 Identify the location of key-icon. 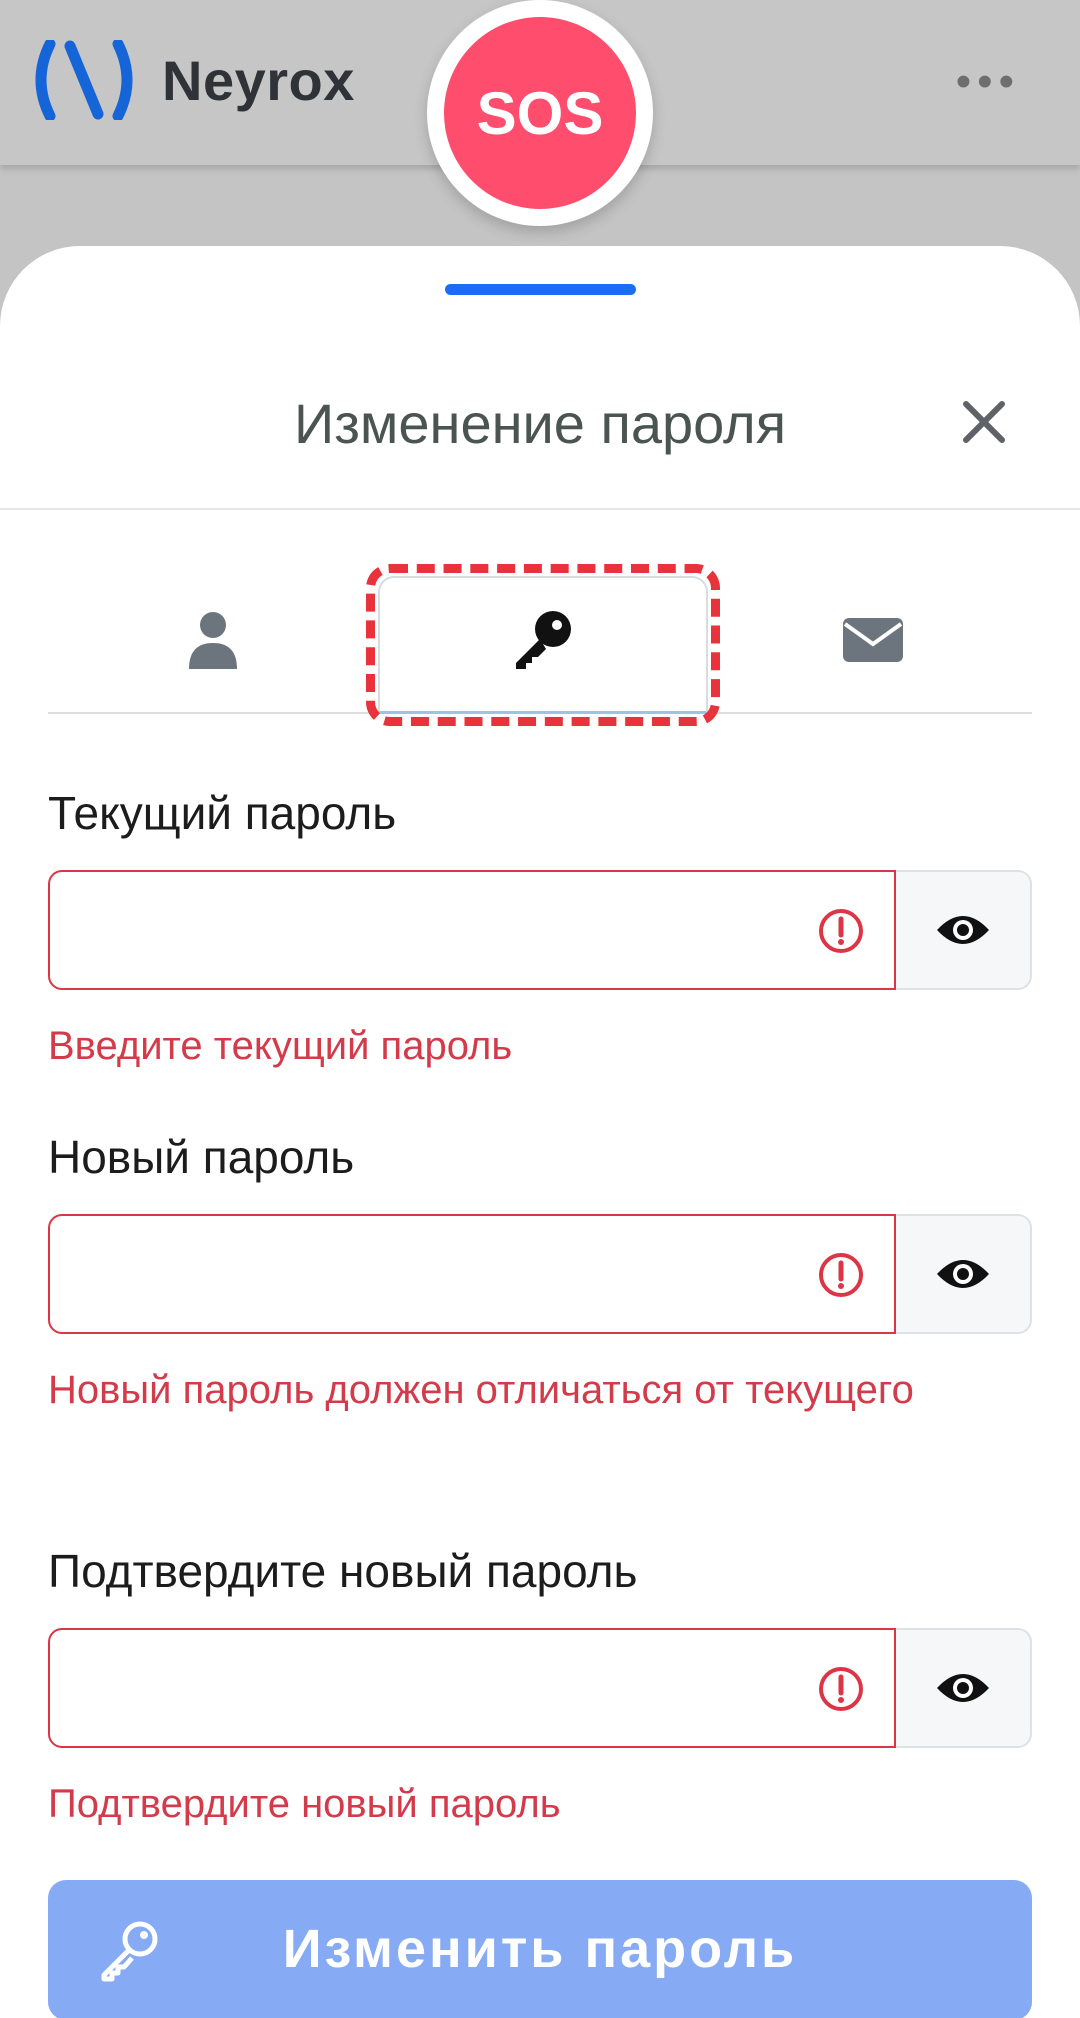
(543, 640).